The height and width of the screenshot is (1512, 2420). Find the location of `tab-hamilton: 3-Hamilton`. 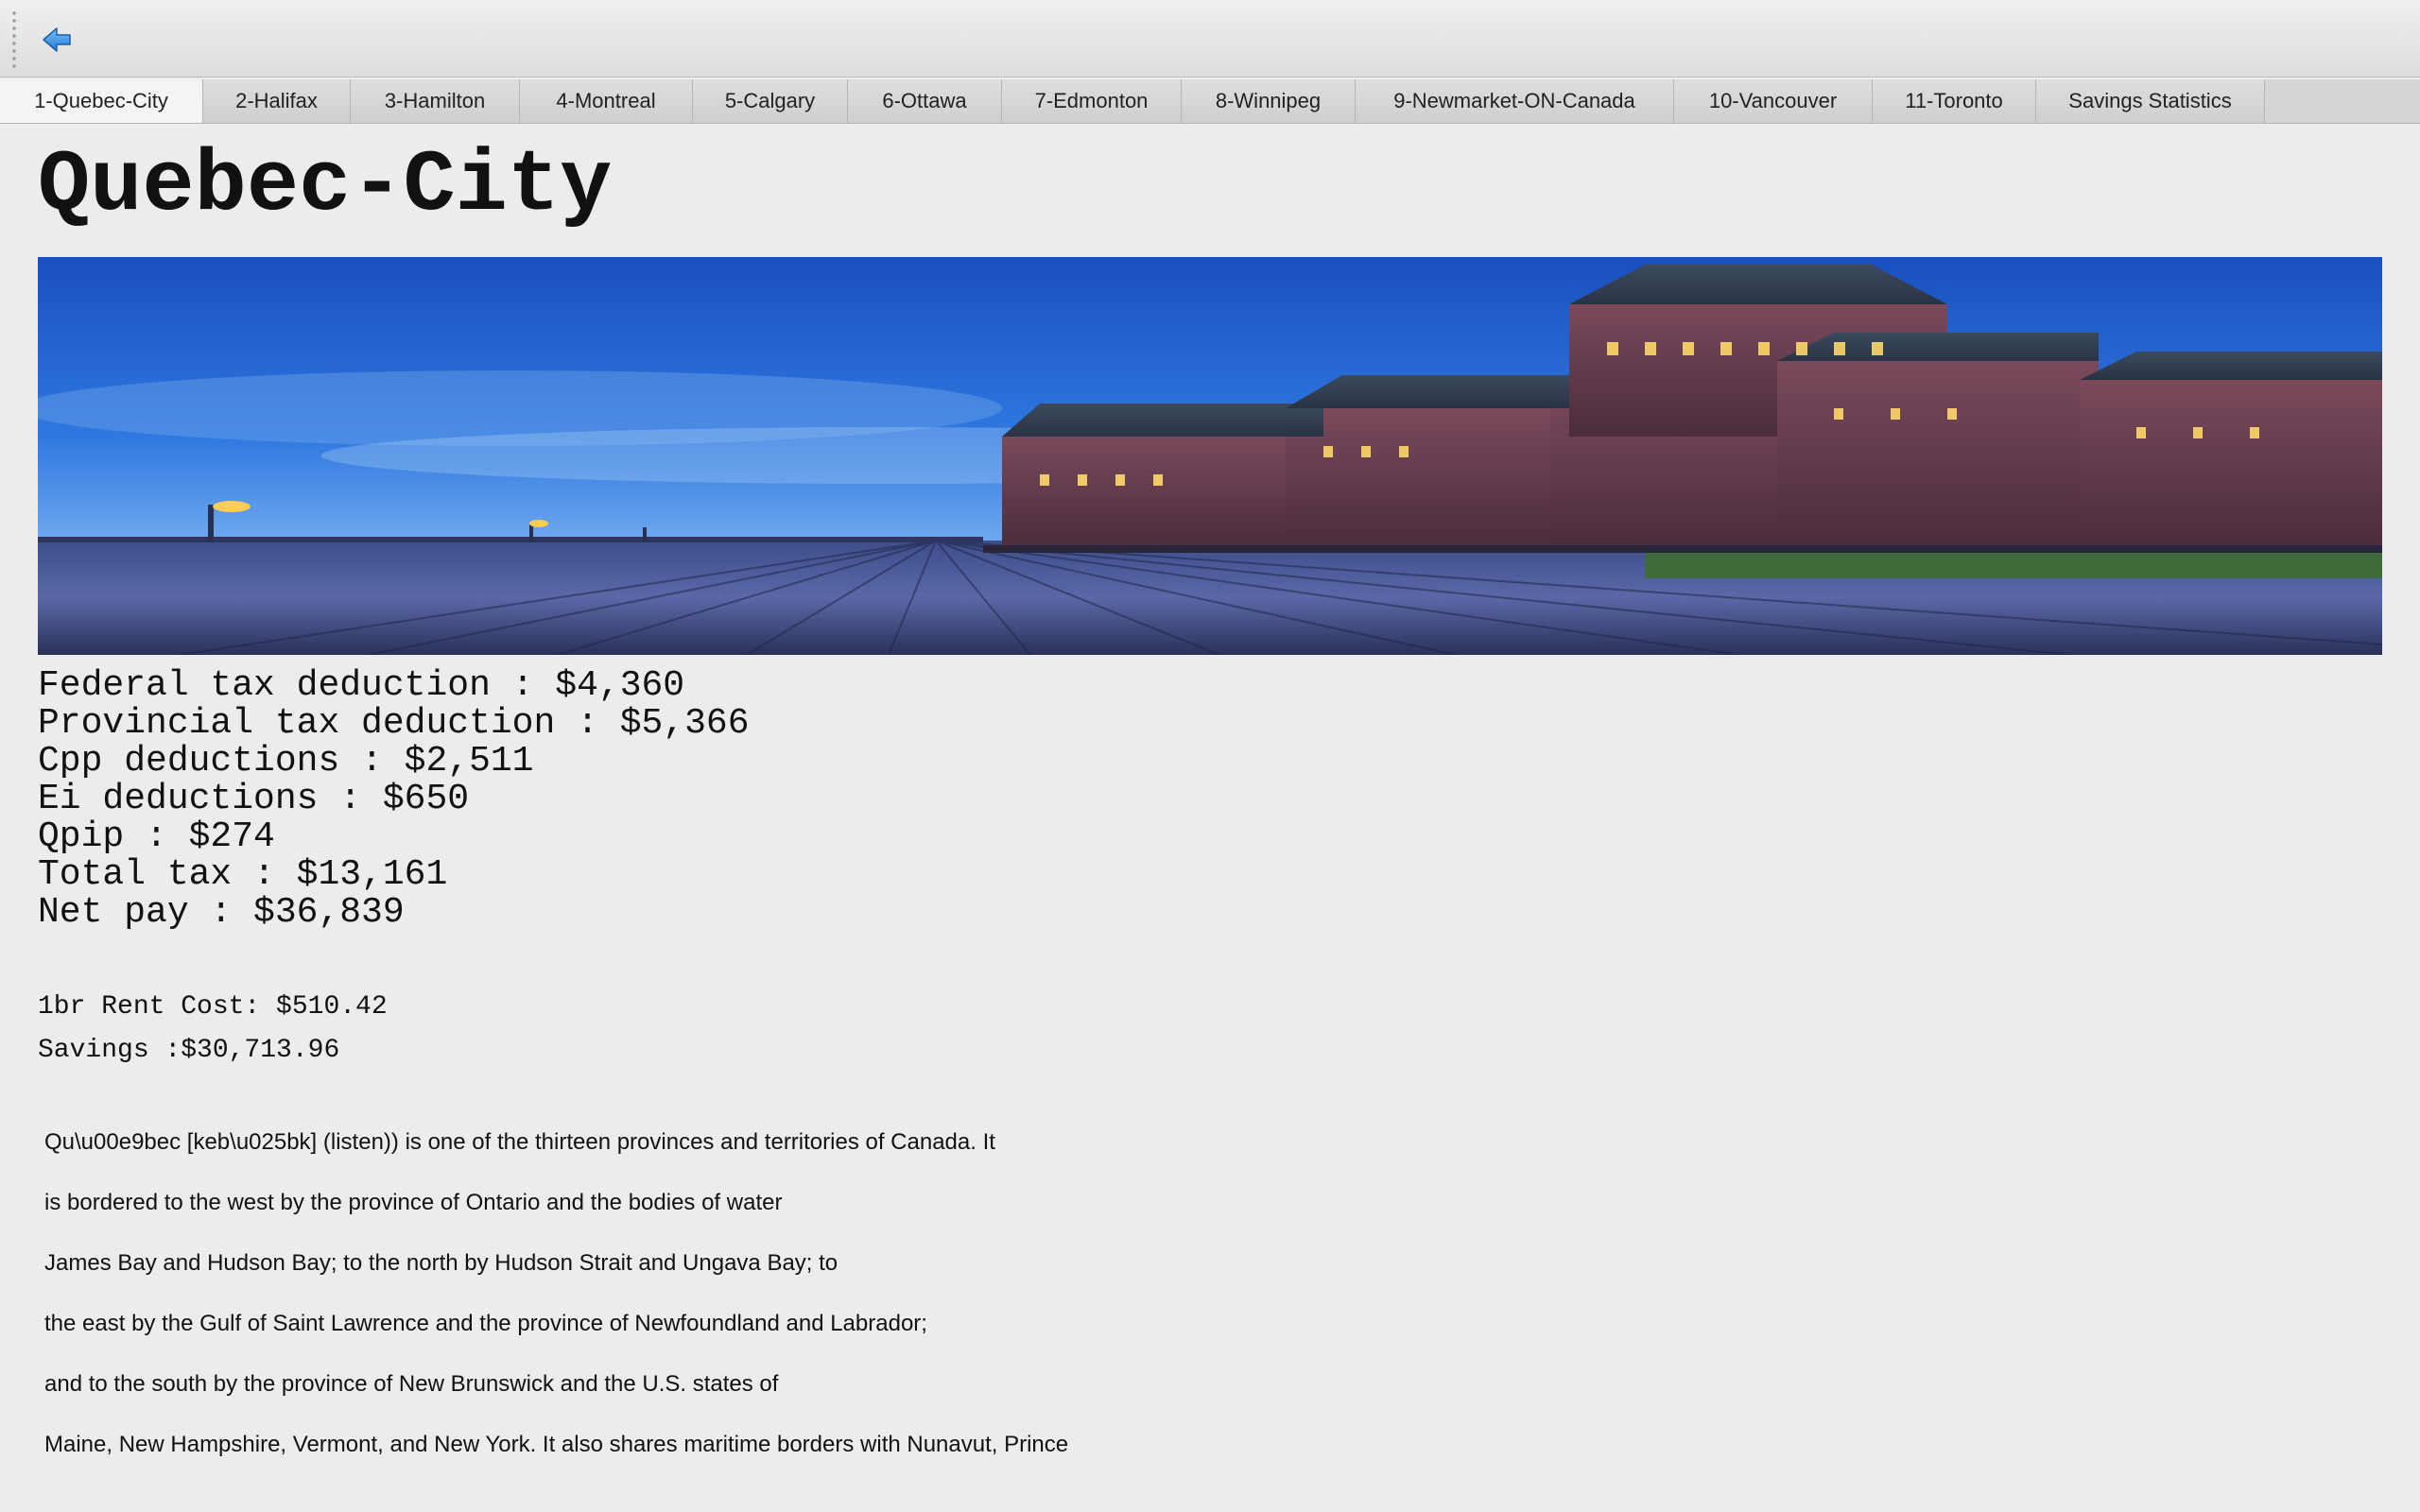

tab-hamilton: 3-Hamilton is located at coordinates (435, 101).